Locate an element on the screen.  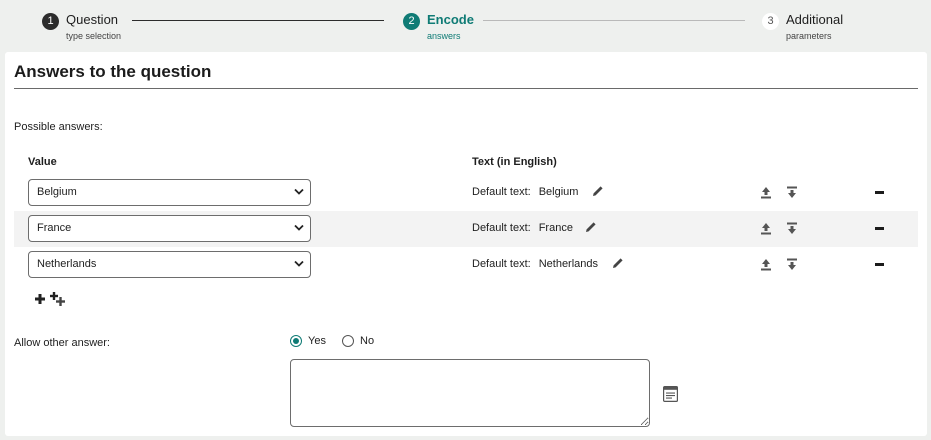
radio-checked-icon is located at coordinates (296, 341).